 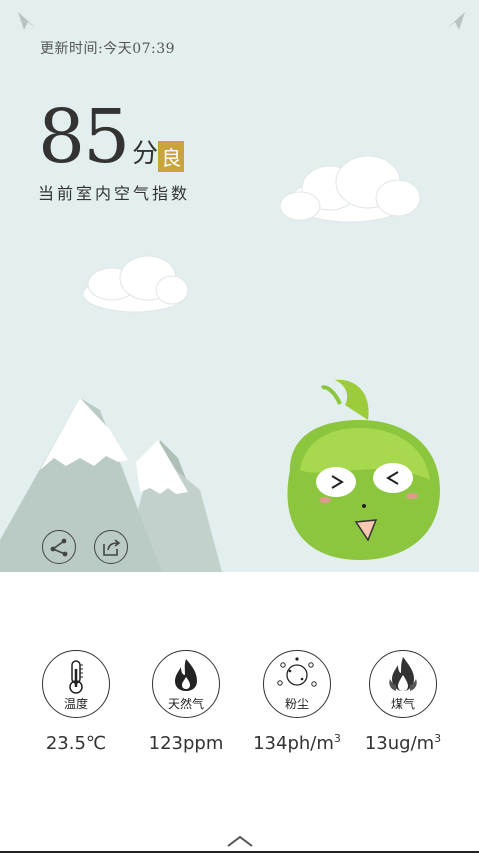 What do you see at coordinates (297, 743) in the screenshot?
I see `metric-value: 134ph/m3` at bounding box center [297, 743].